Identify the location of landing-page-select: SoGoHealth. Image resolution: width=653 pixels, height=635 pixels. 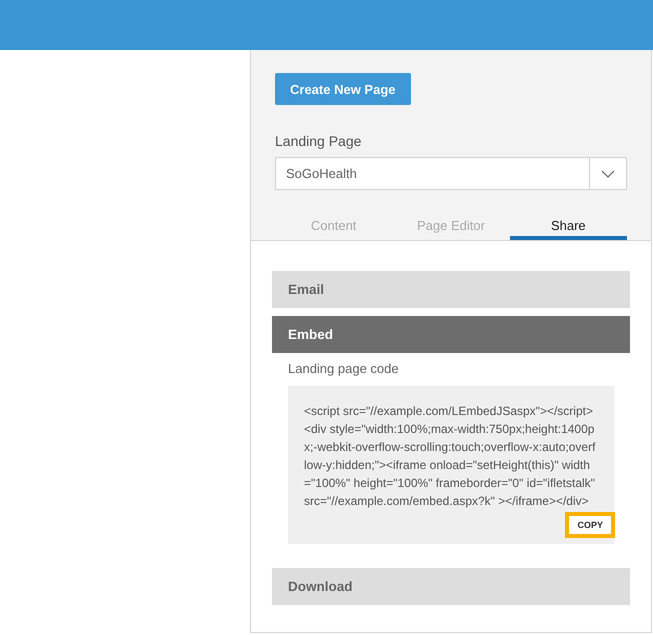
(451, 173).